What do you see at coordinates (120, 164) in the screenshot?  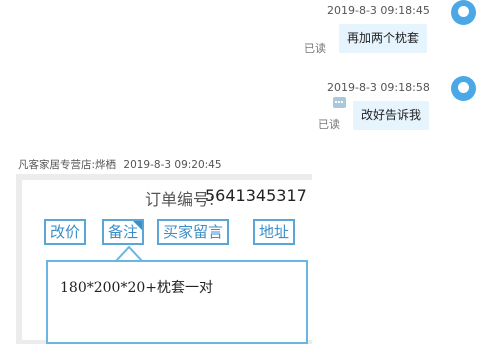 I see `seller-info: 凡客家居专营店:烨栖 2019-8-3 09:20:45` at bounding box center [120, 164].